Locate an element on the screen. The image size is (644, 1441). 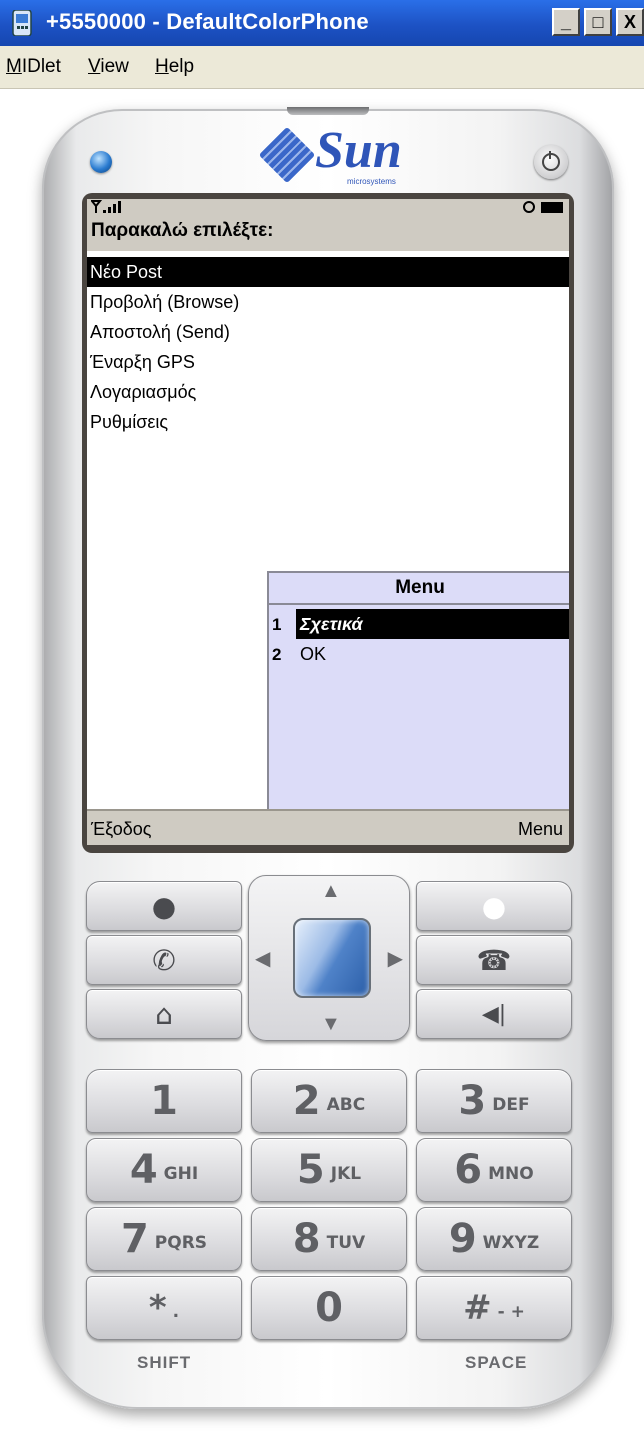
popup-menu-item: 1 Σχετικά is located at coordinates (419, 624).